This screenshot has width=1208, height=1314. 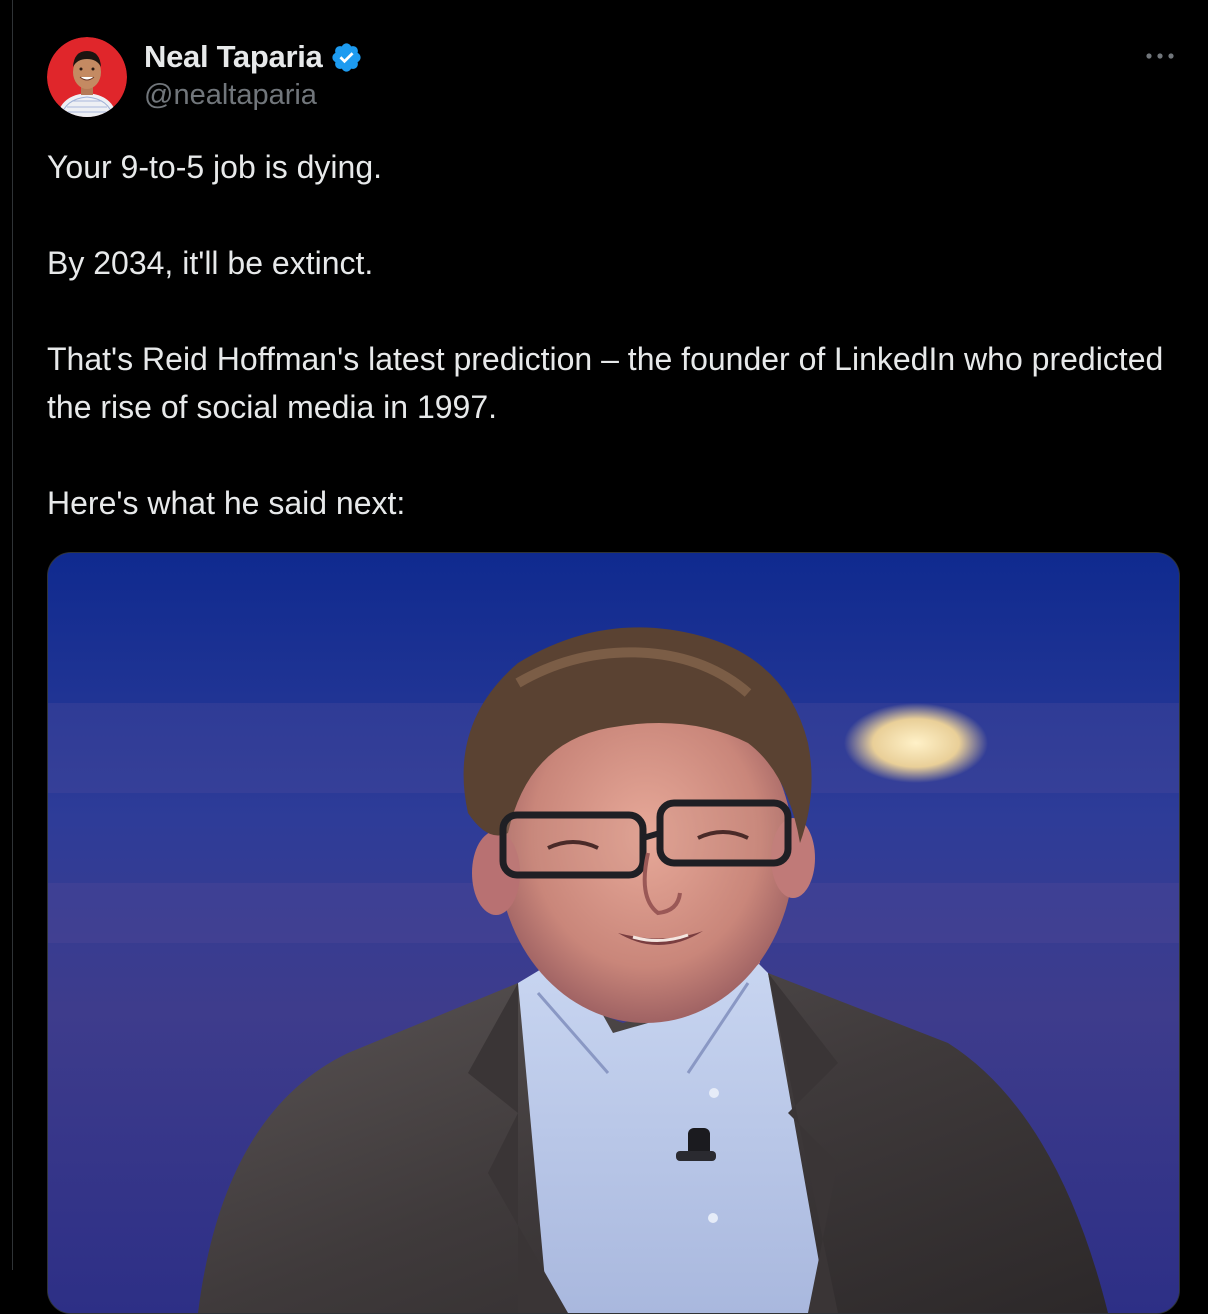 I want to click on more-options-icon, so click(x=1160, y=56).